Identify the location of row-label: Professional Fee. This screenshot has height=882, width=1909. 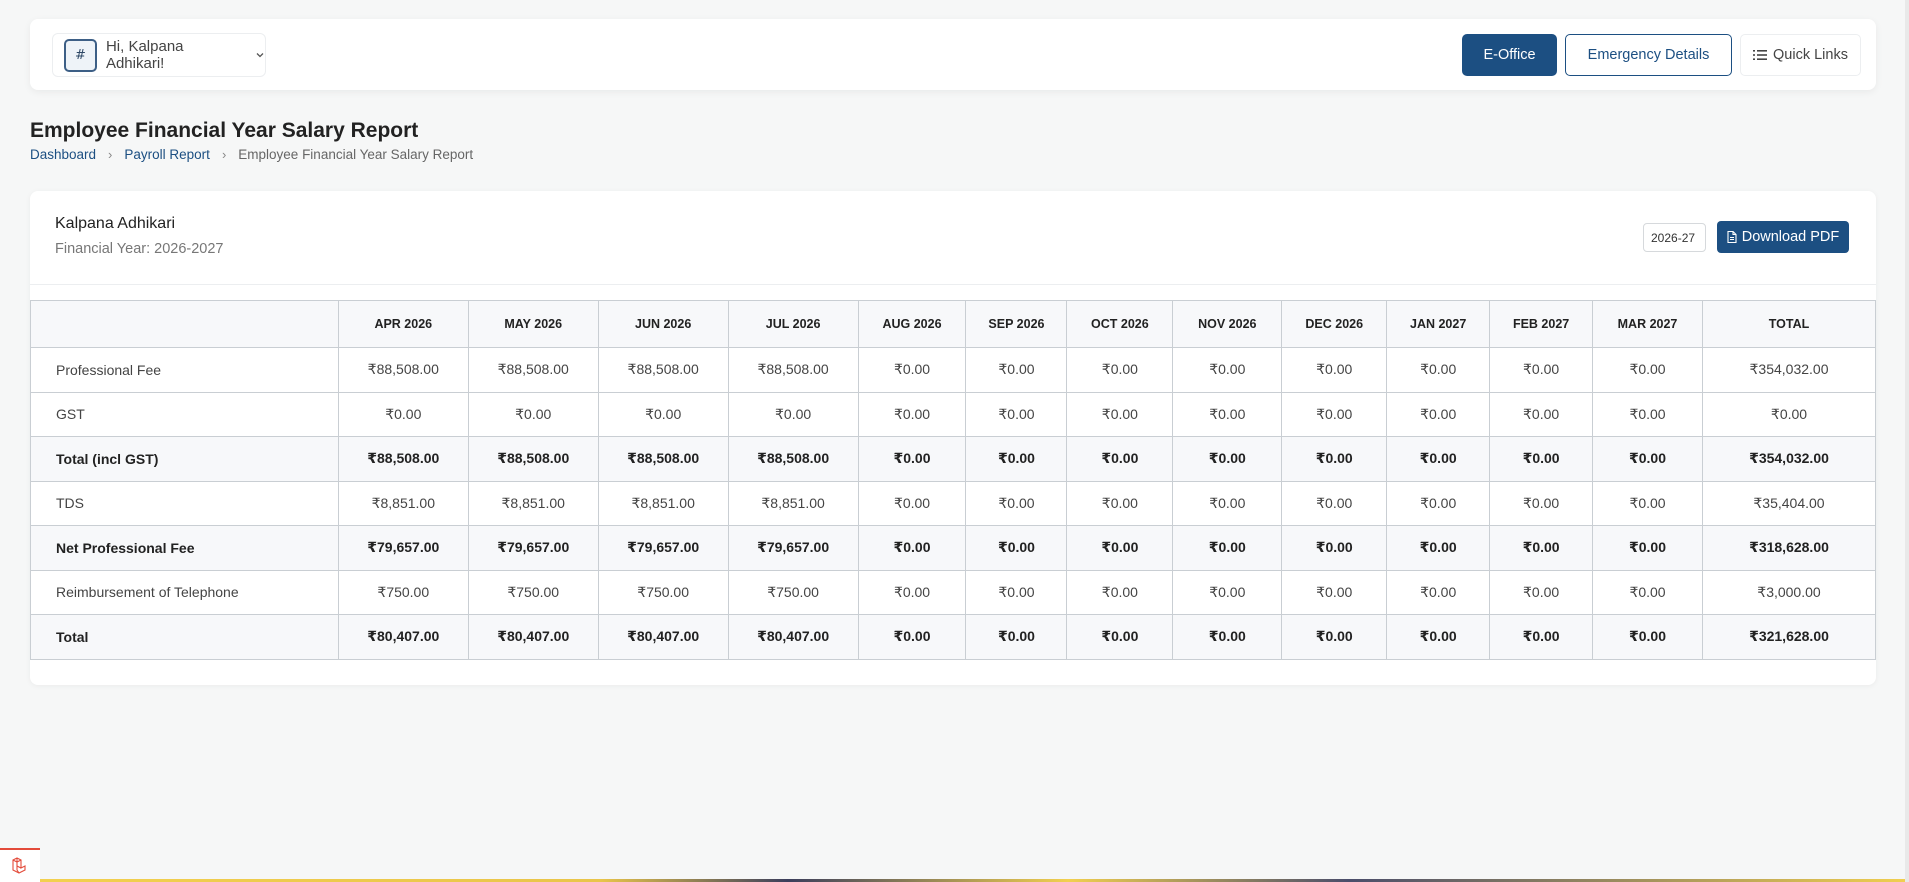
(184, 370).